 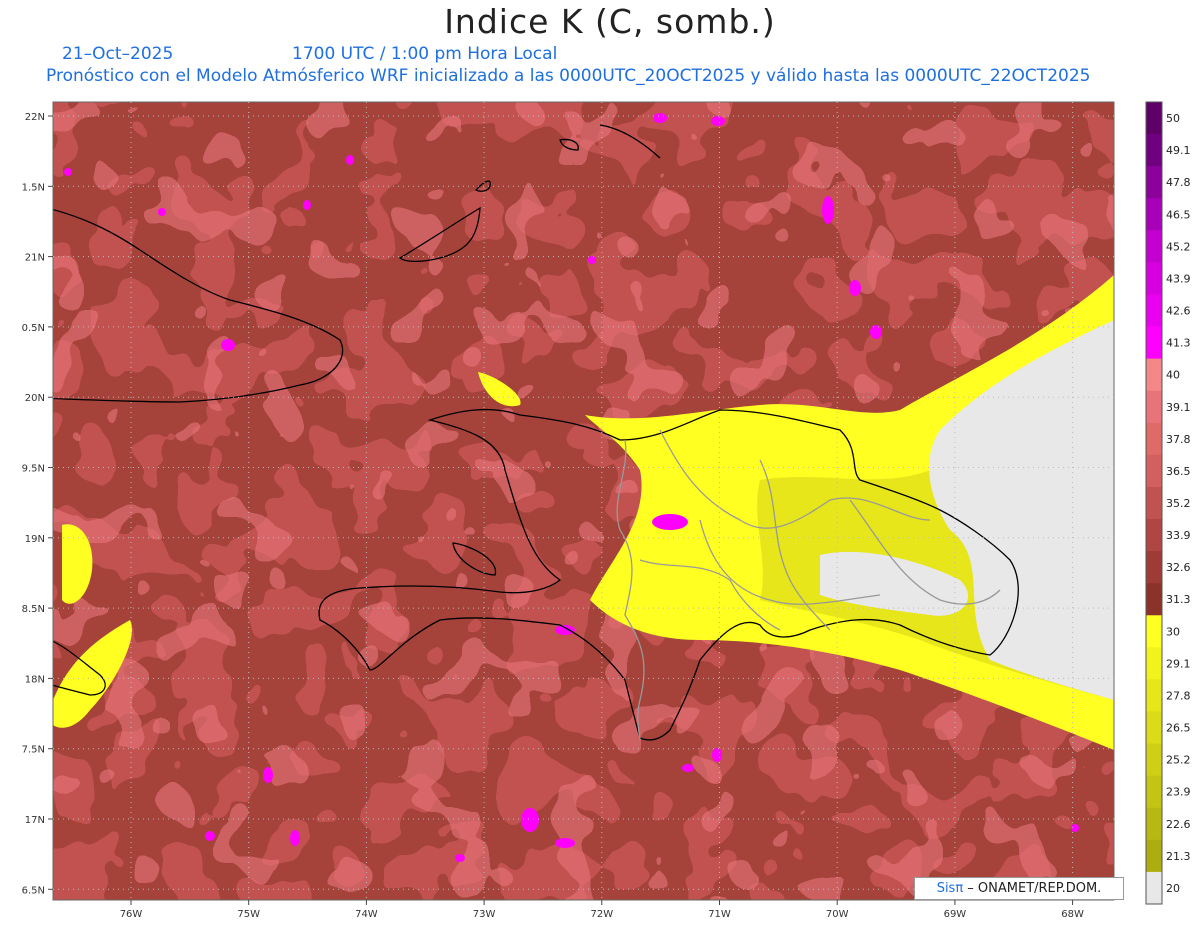 What do you see at coordinates (33, 609) in the screenshot?
I see `lat-label: 8.5N` at bounding box center [33, 609].